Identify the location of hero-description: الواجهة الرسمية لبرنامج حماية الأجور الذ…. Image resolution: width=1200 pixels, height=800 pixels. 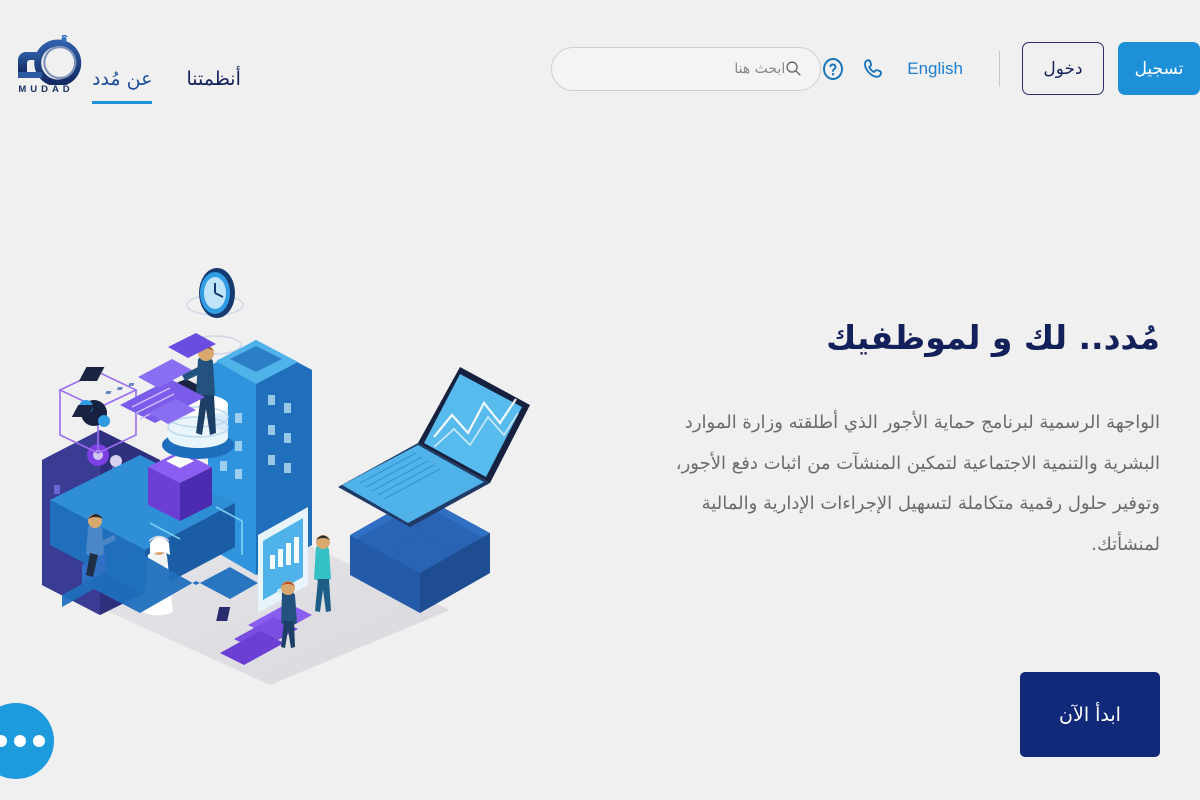
(917, 483).